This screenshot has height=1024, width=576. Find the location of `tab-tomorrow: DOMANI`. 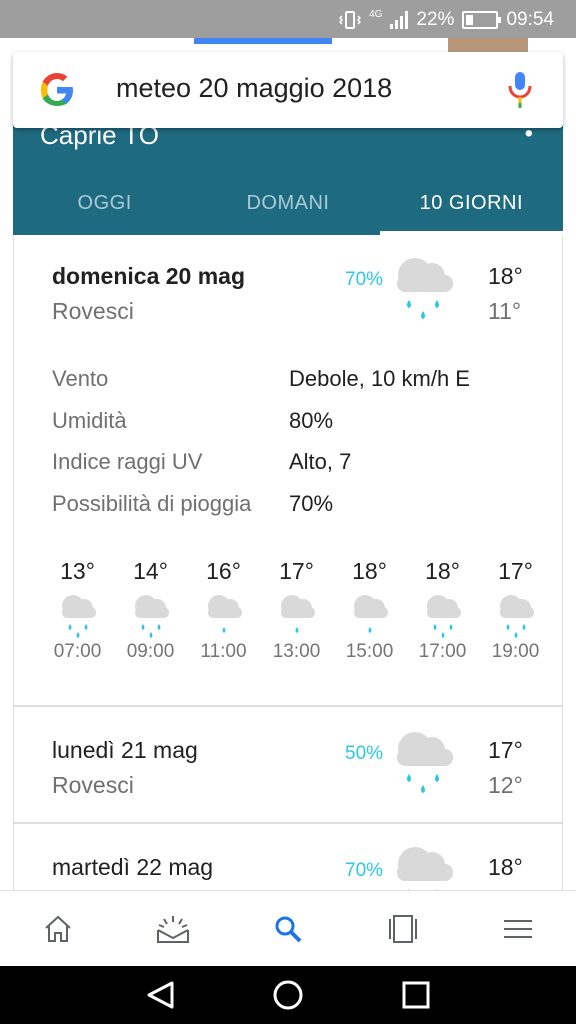

tab-tomorrow: DOMANI is located at coordinates (287, 205).